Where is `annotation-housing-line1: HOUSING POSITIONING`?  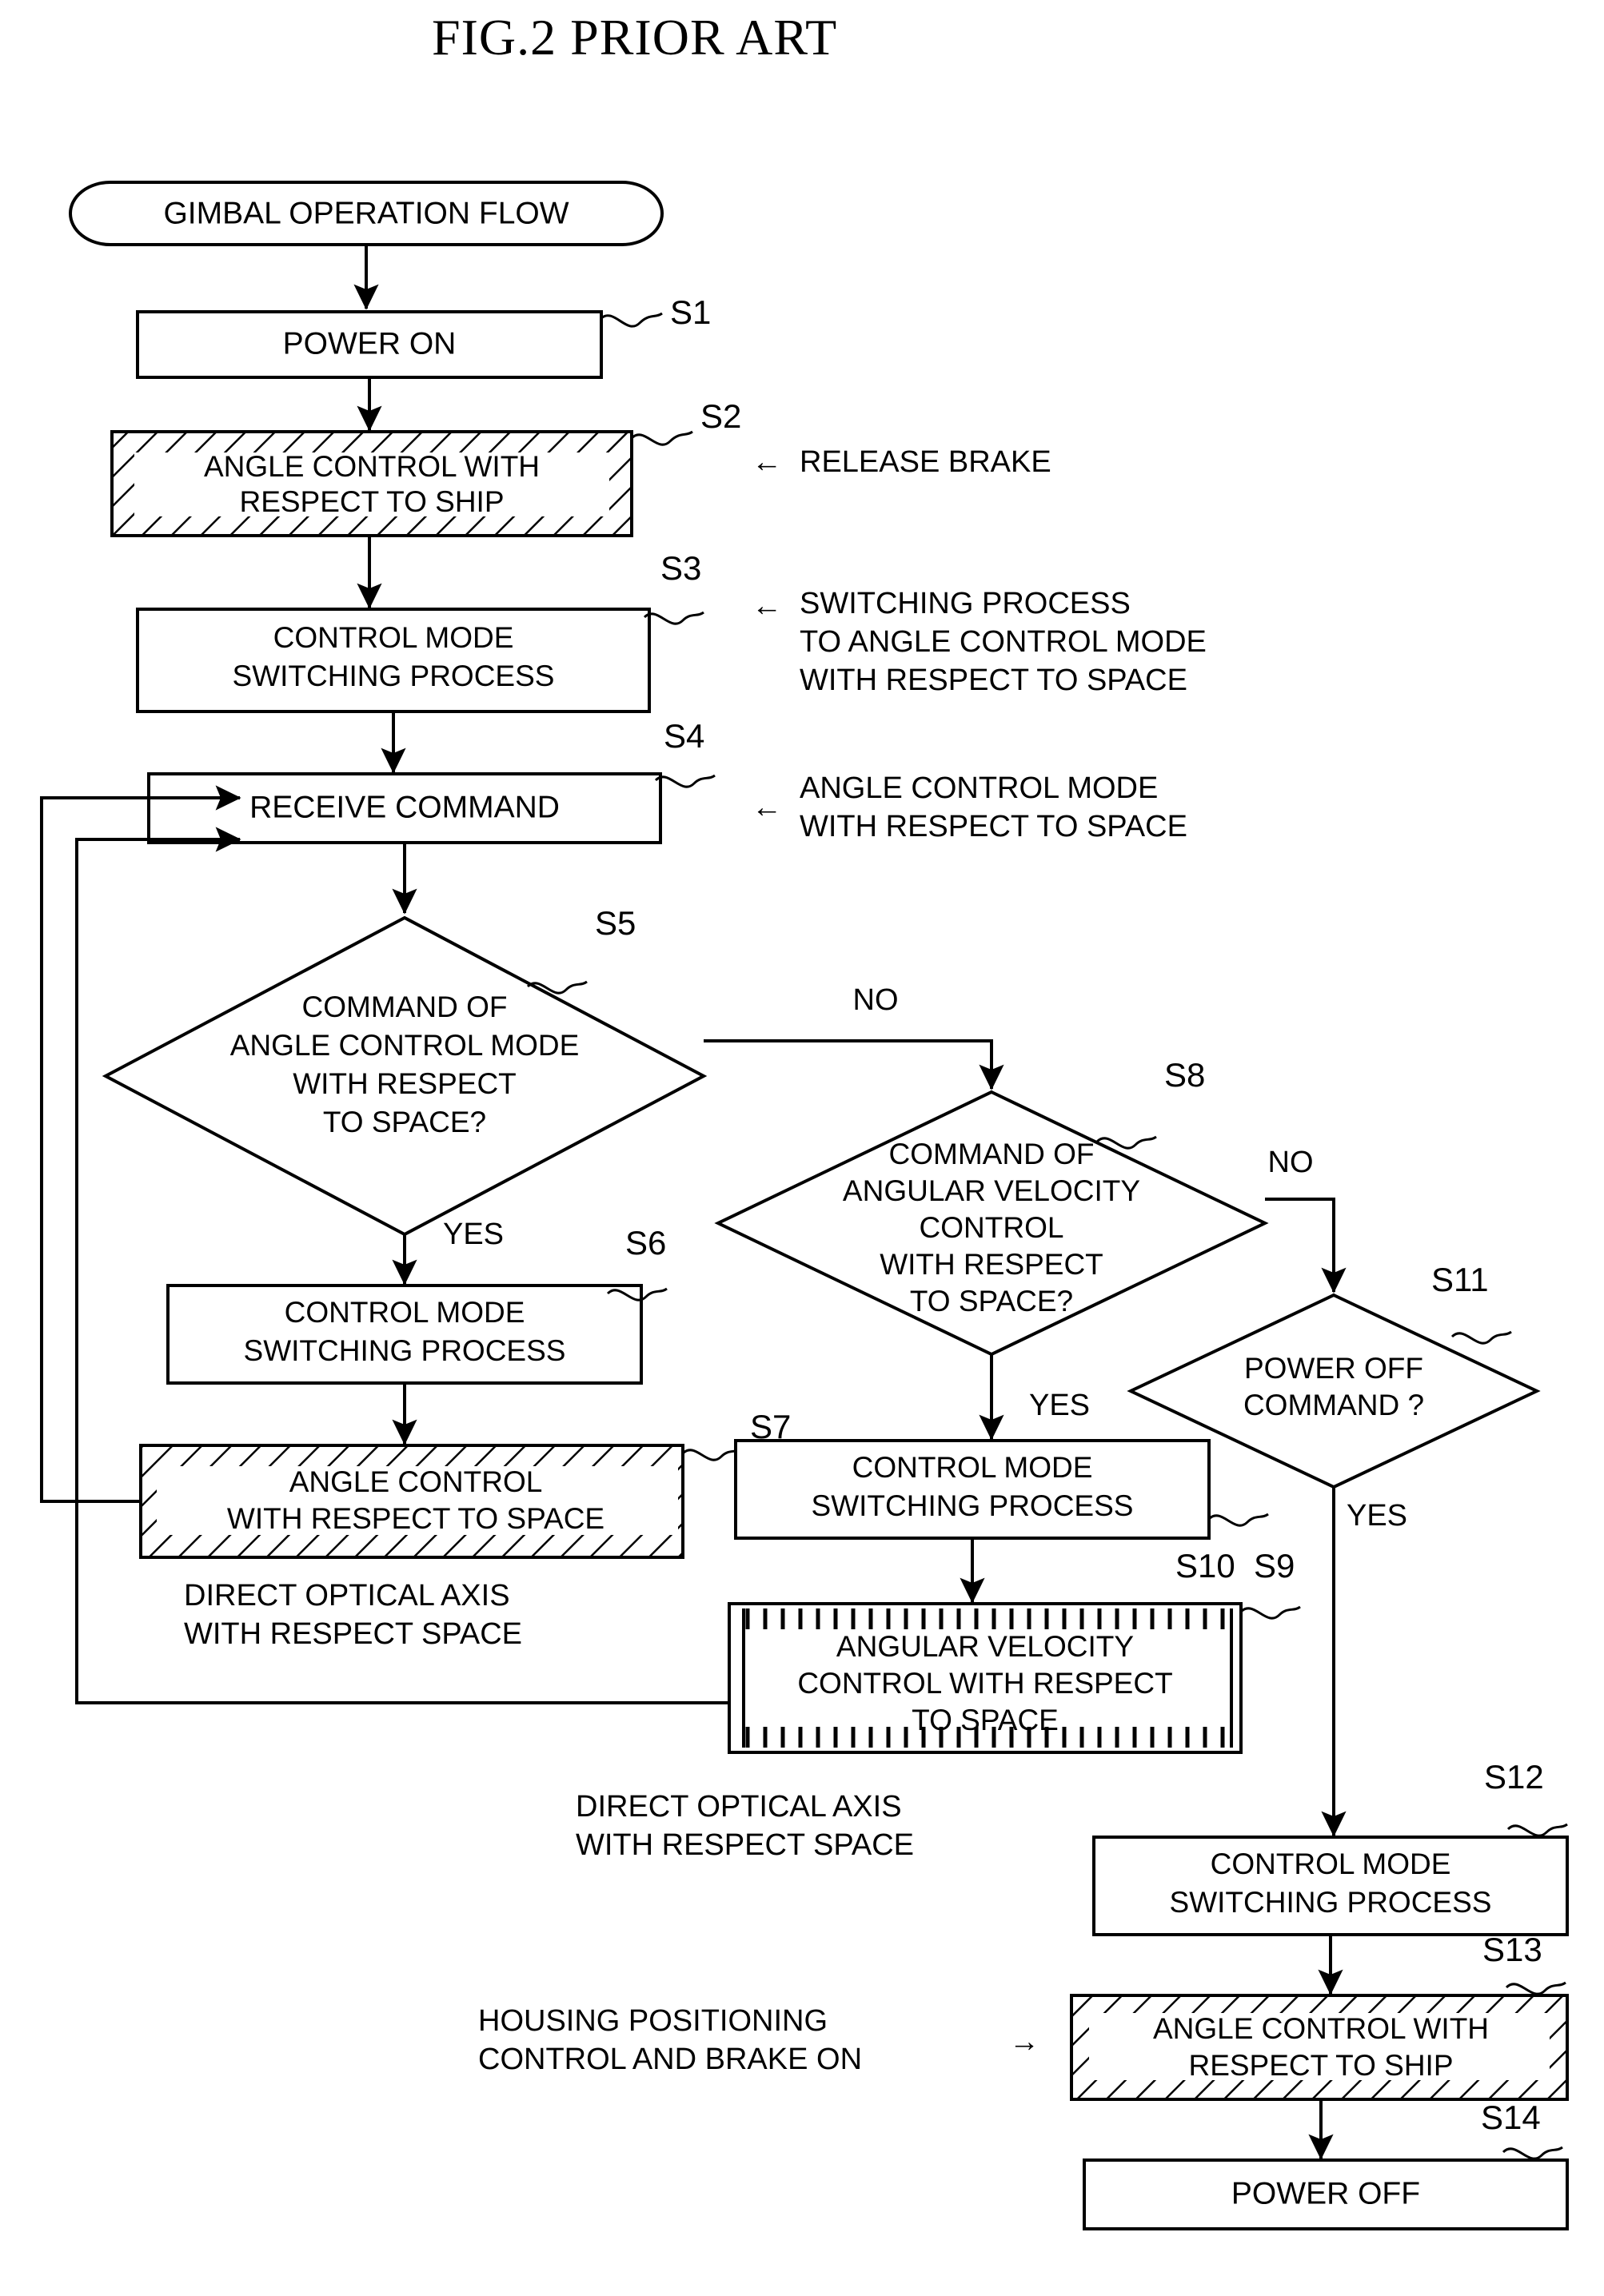 annotation-housing-line1: HOUSING POSITIONING is located at coordinates (653, 2021).